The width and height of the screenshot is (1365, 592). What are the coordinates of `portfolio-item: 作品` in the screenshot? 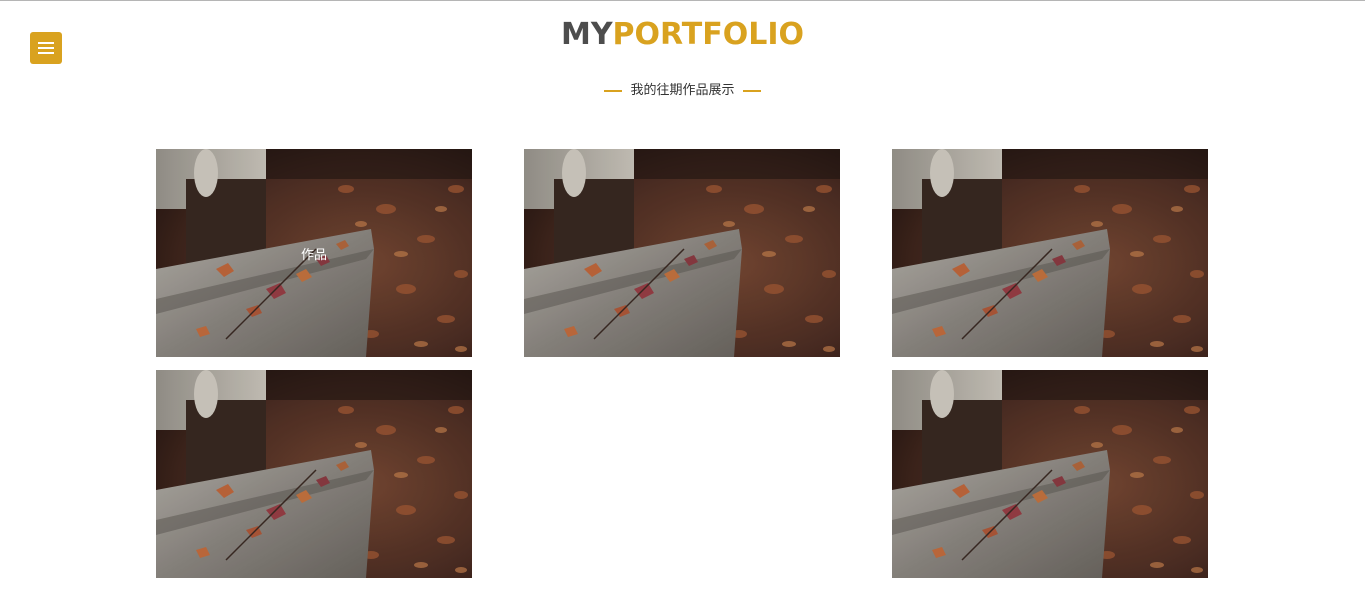 It's located at (314, 253).